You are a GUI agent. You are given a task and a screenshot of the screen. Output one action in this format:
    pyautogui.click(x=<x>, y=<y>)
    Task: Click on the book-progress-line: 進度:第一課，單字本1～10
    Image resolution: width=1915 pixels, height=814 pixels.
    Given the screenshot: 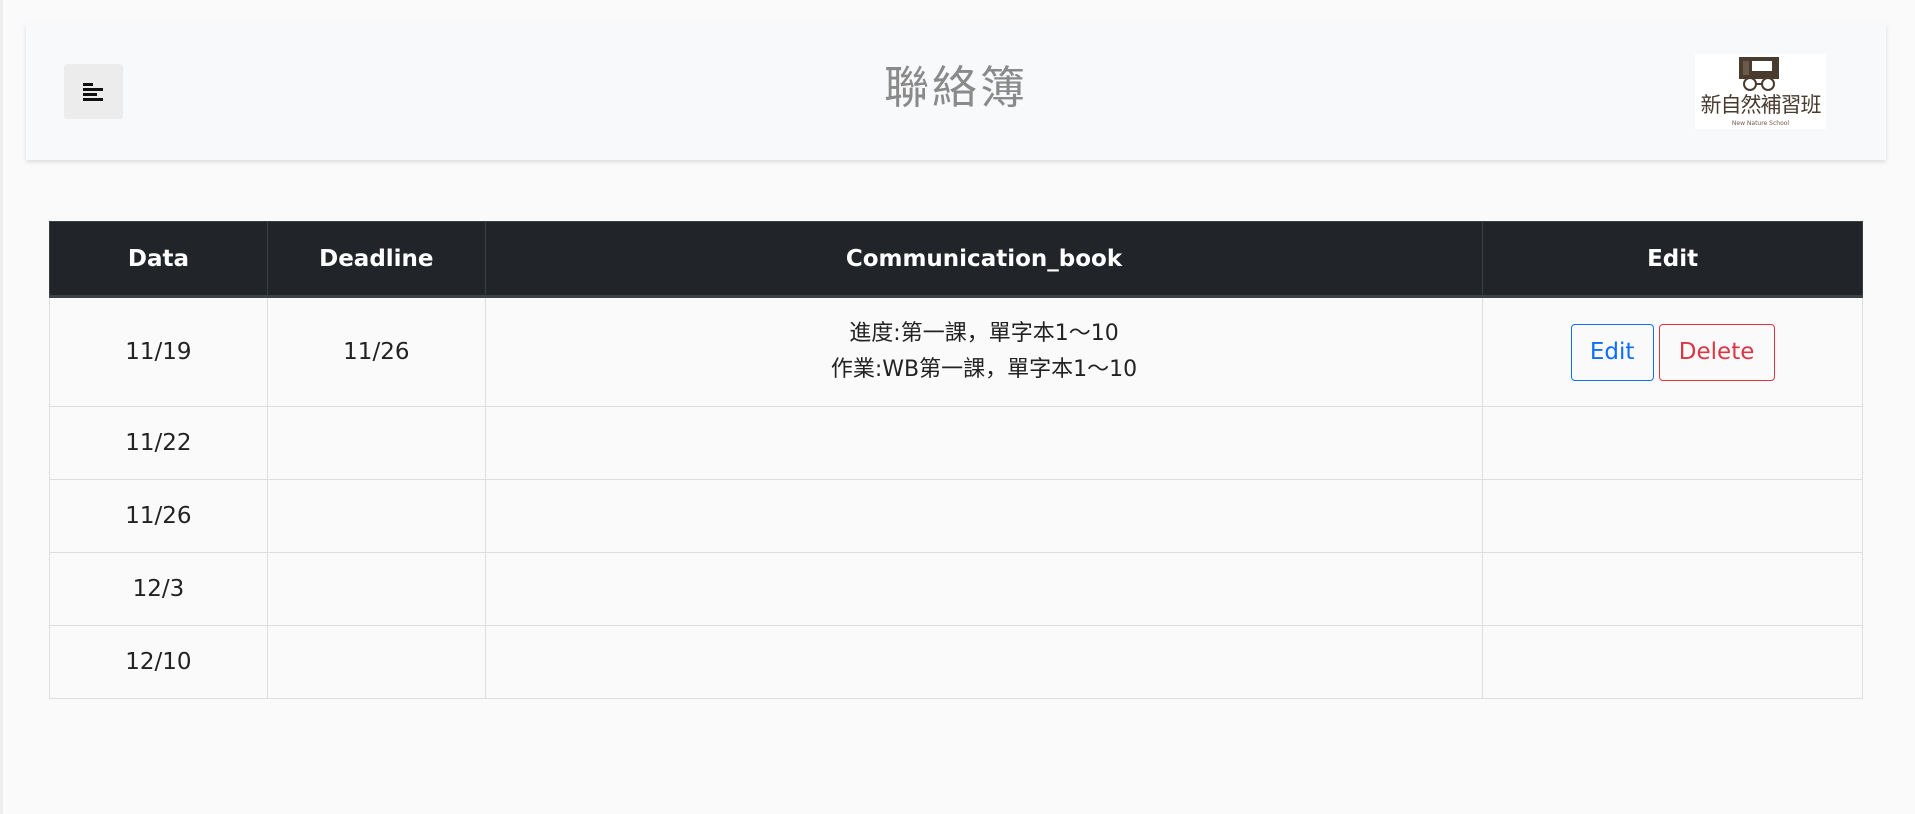 What is the action you would take?
    pyautogui.click(x=984, y=333)
    